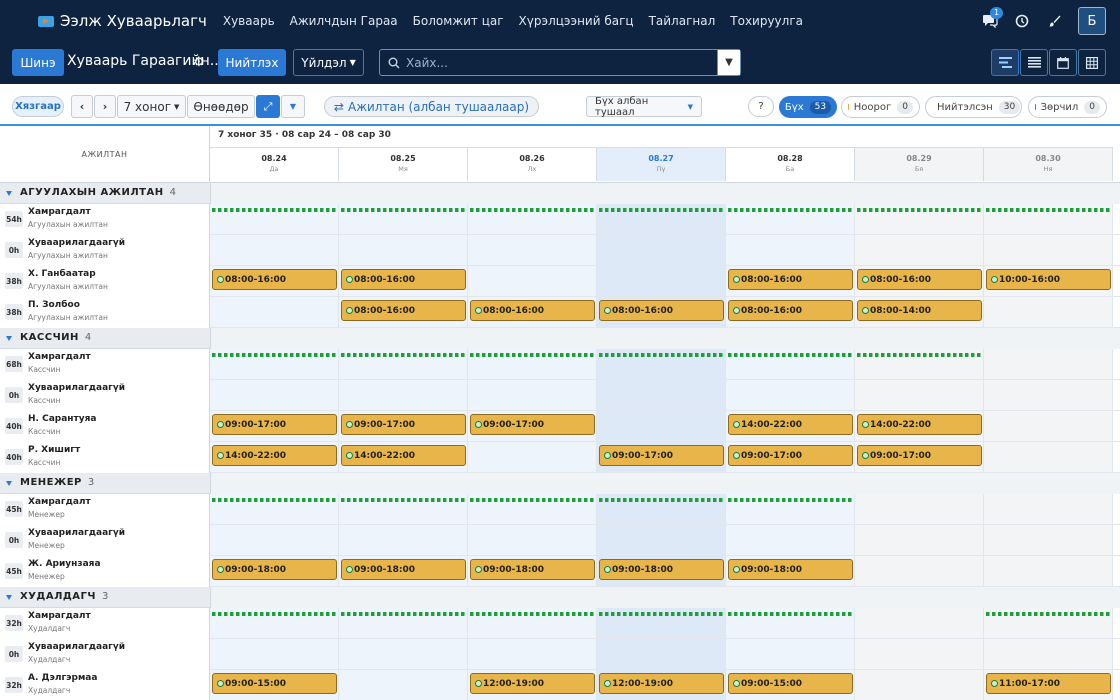  I want to click on today-button: Өнөөдөр, so click(221, 106).